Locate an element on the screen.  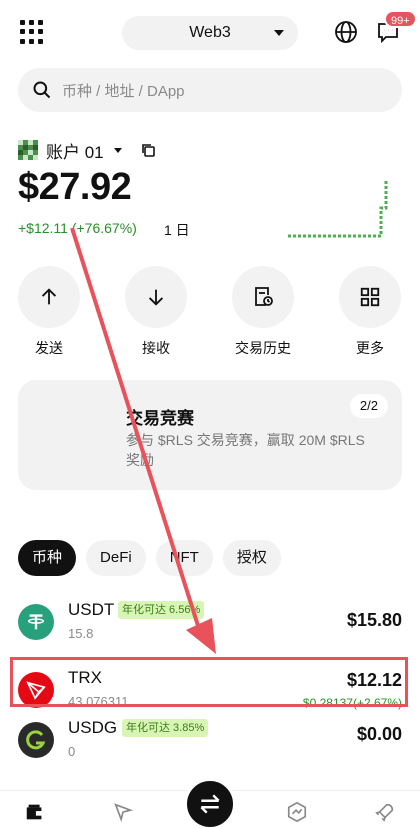
send-button: 发送 is located at coordinates (49, 312).